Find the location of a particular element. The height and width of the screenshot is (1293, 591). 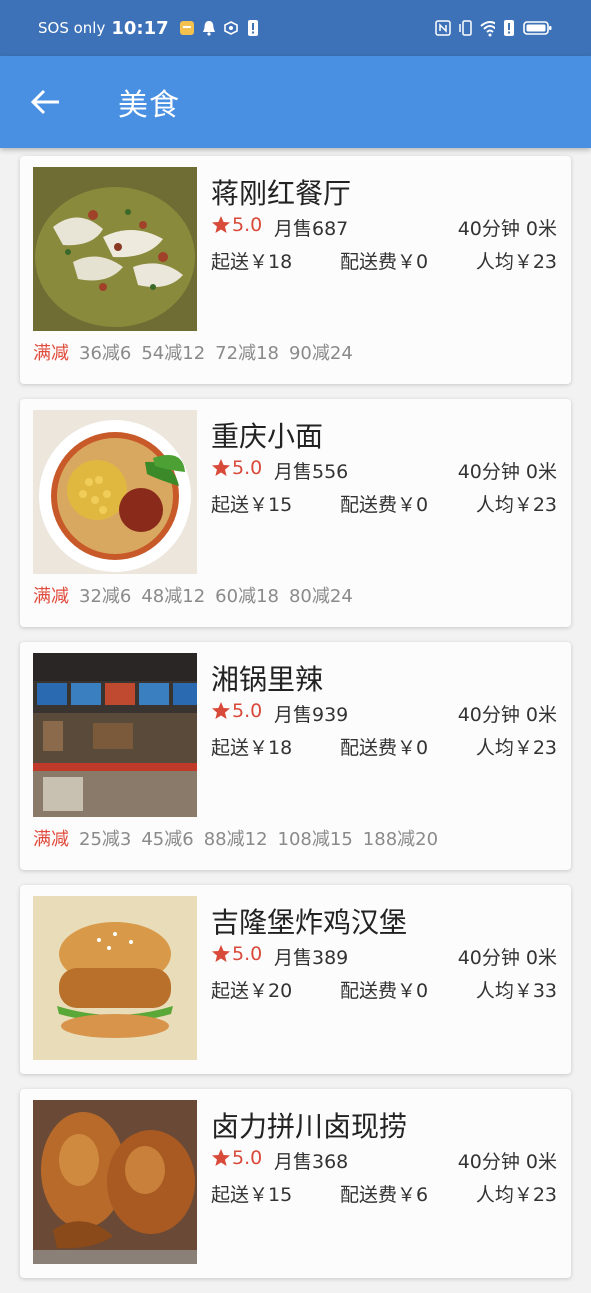

back-button is located at coordinates (46, 102).